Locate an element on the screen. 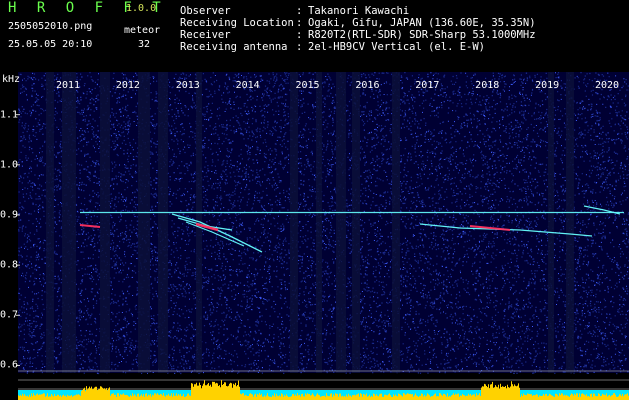 This screenshot has height=400, width=629. y-tick-label: 1.0 is located at coordinates (9, 165).